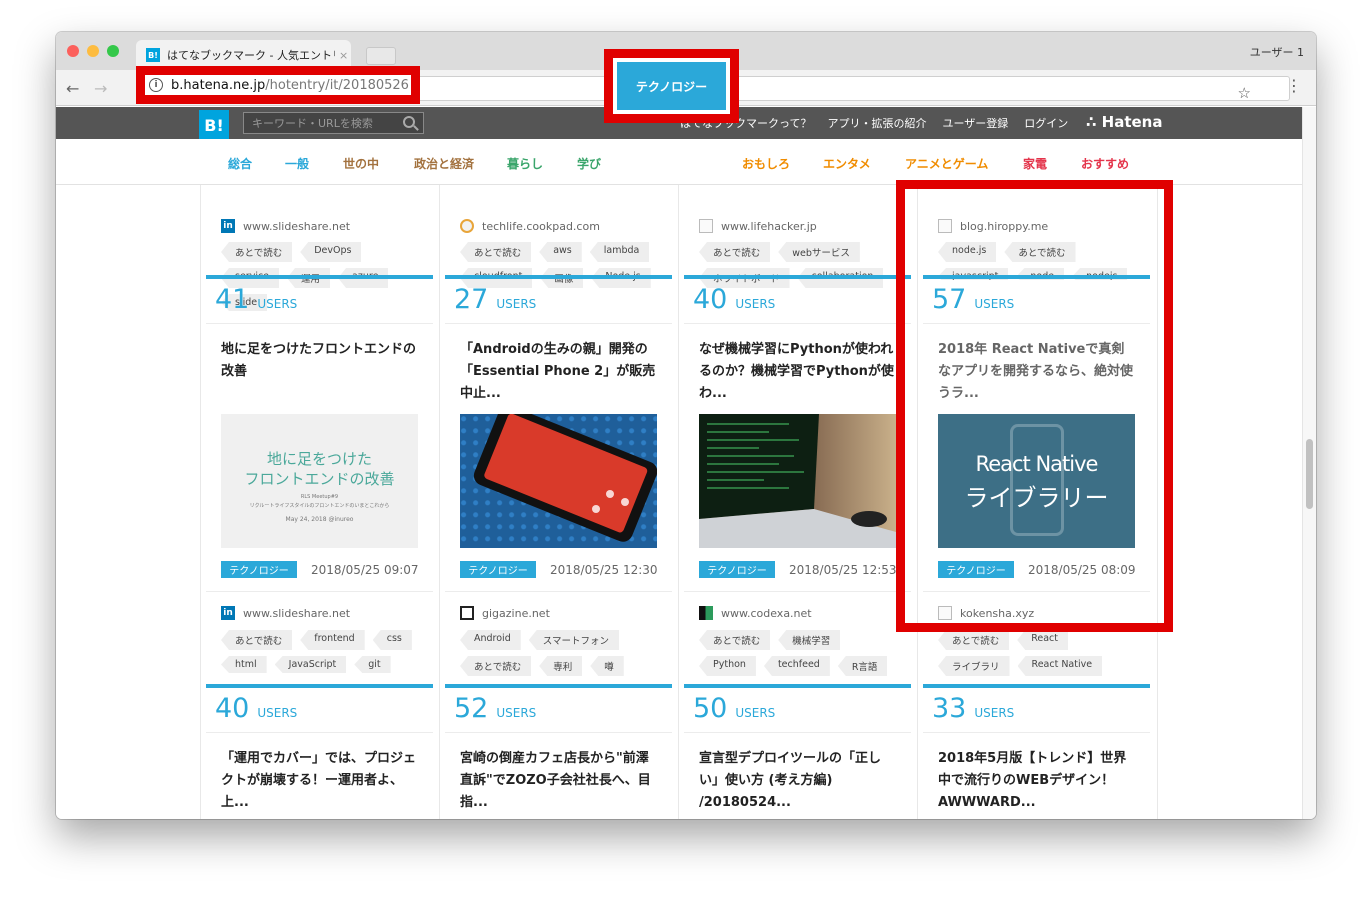 This screenshot has height=899, width=1372. I want to click on site-name: www.lifehacker.jp, so click(769, 226).